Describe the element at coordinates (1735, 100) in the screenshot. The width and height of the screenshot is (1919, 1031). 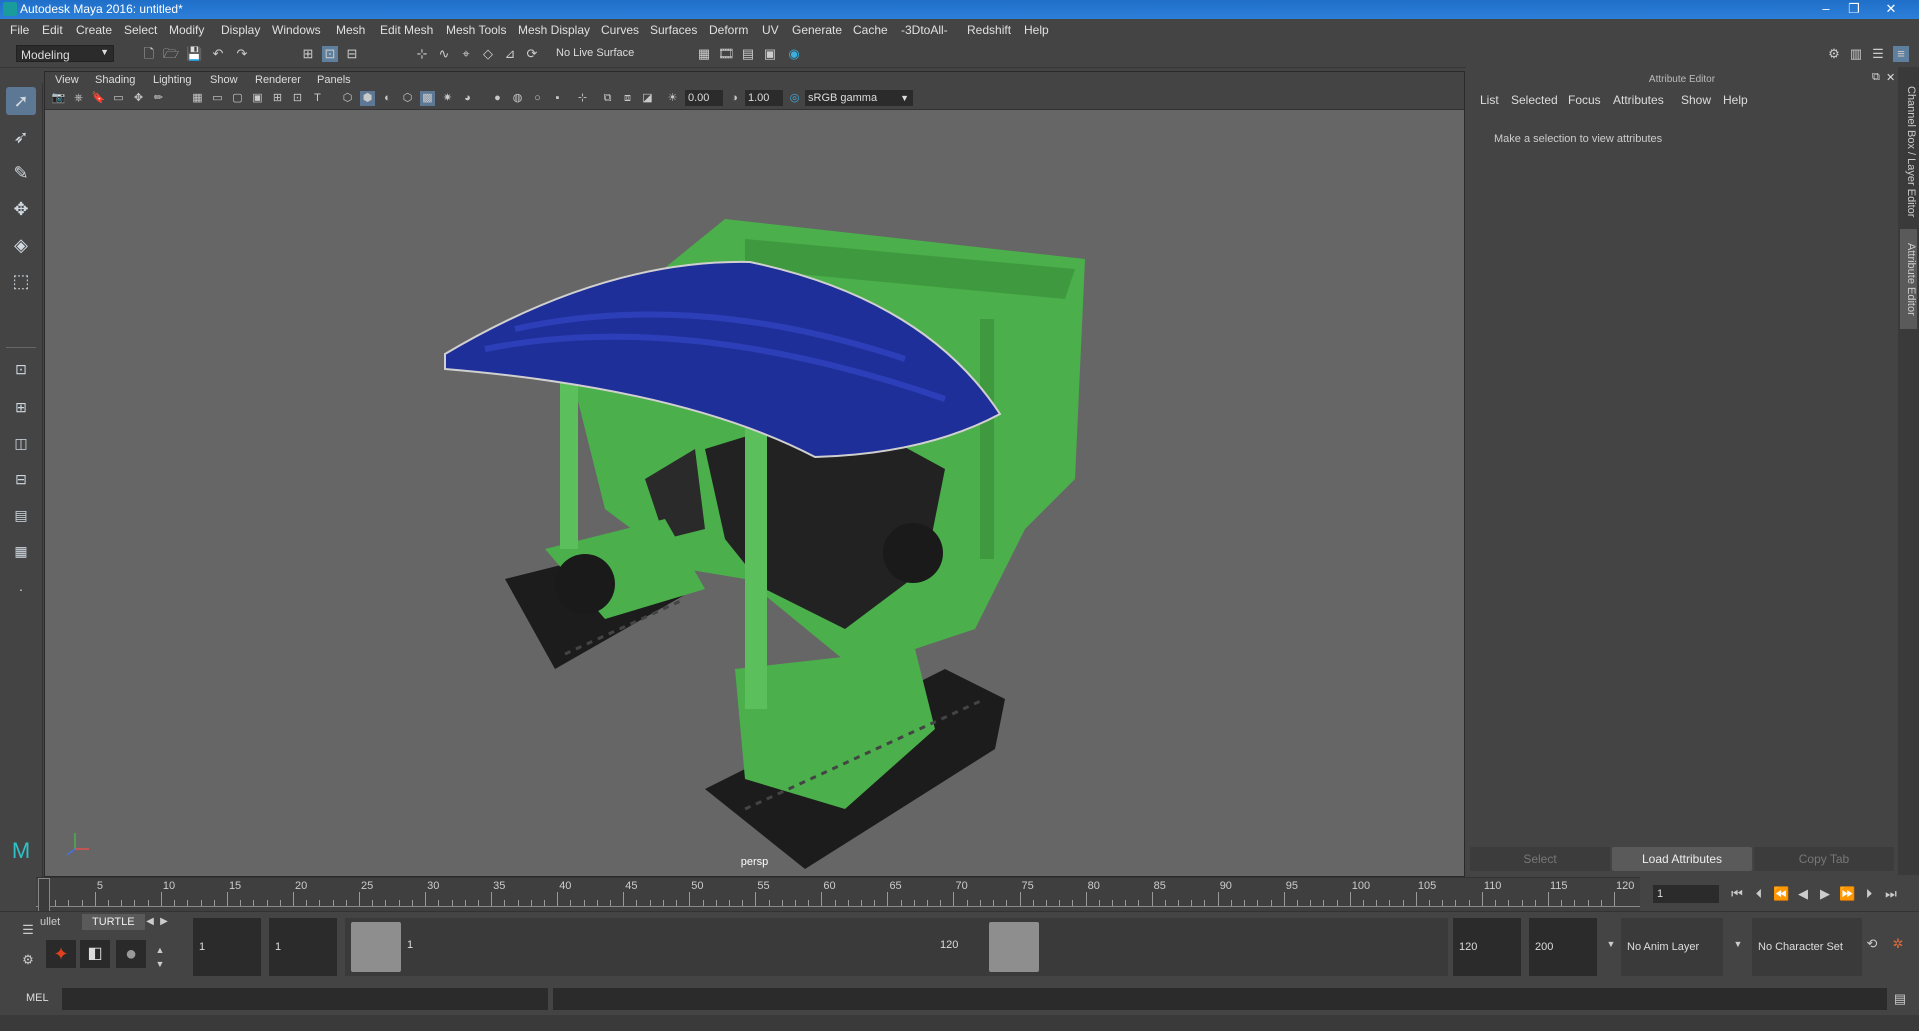
I see `ae-menu-help: Help` at that location.